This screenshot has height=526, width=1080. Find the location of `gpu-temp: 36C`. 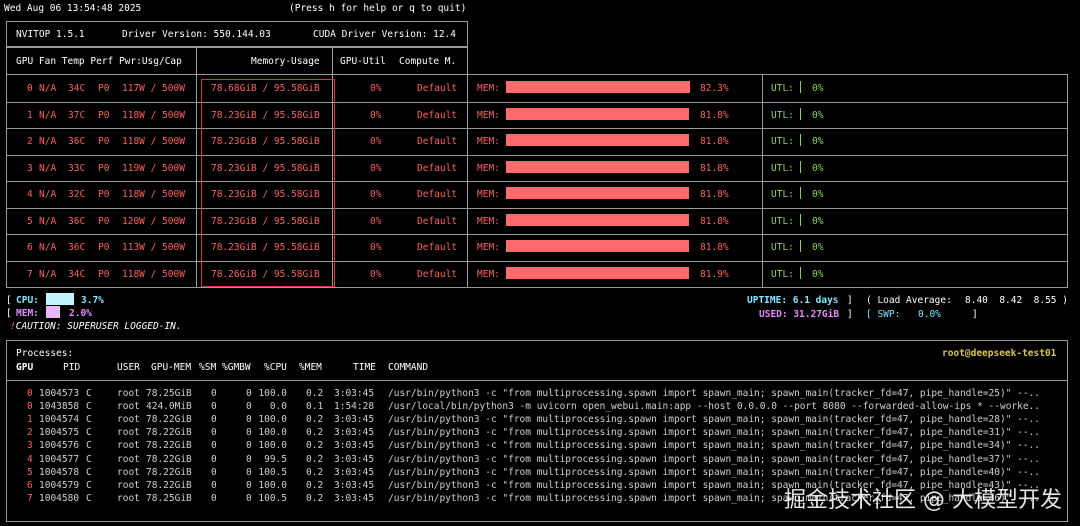

gpu-temp: 36C is located at coordinates (77, 247).